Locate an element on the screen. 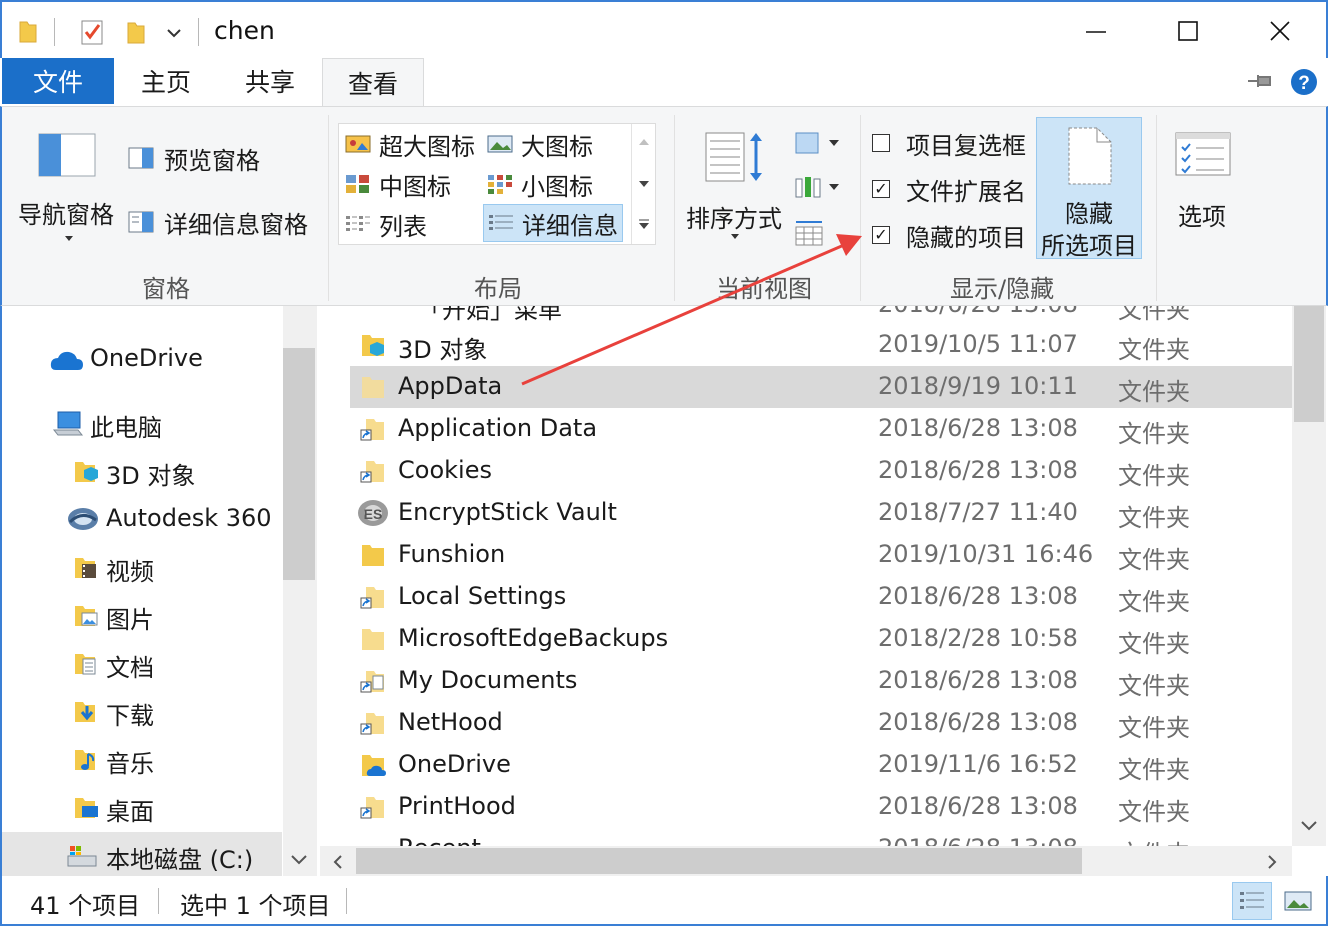 Image resolution: width=1328 pixels, height=926 pixels. pin-ribbon-icon is located at coordinates (1261, 81).